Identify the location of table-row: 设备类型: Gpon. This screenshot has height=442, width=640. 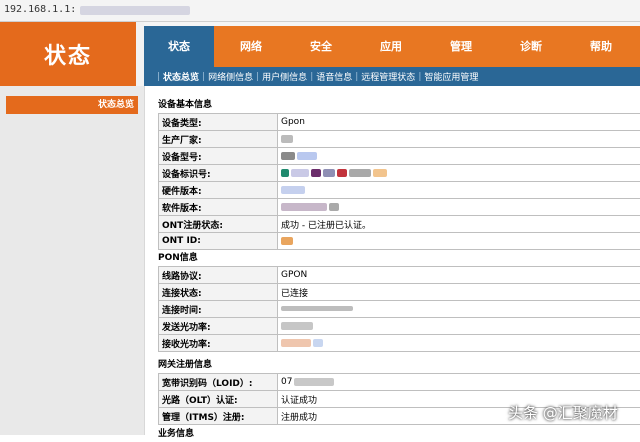
(399, 122).